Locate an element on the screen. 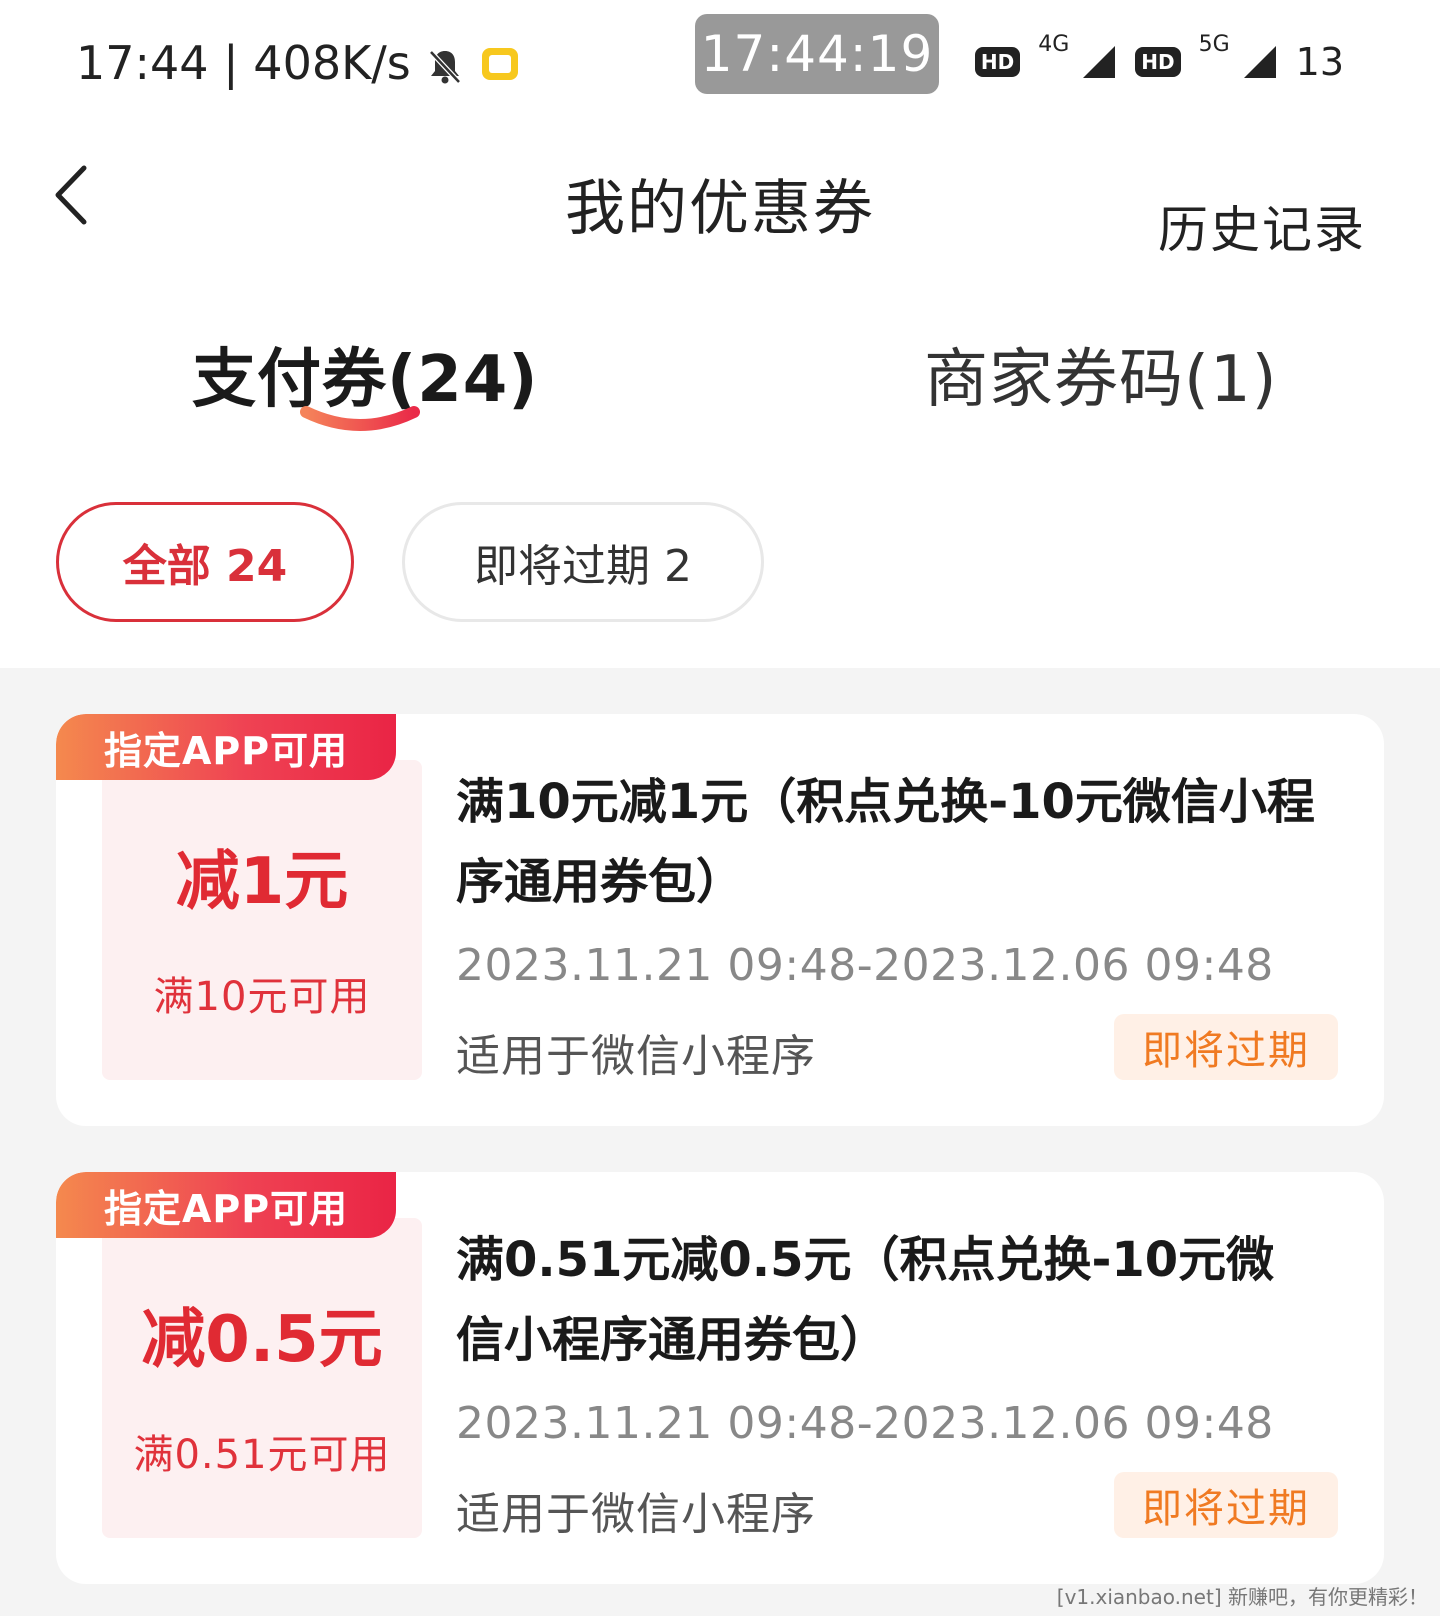  status-clock: 17:44:19 is located at coordinates (817, 54).